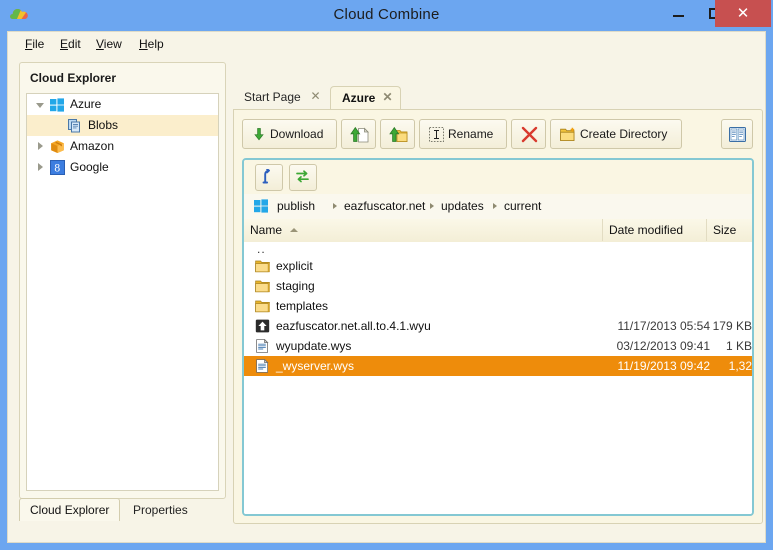  I want to click on menu-view: View, so click(109, 44).